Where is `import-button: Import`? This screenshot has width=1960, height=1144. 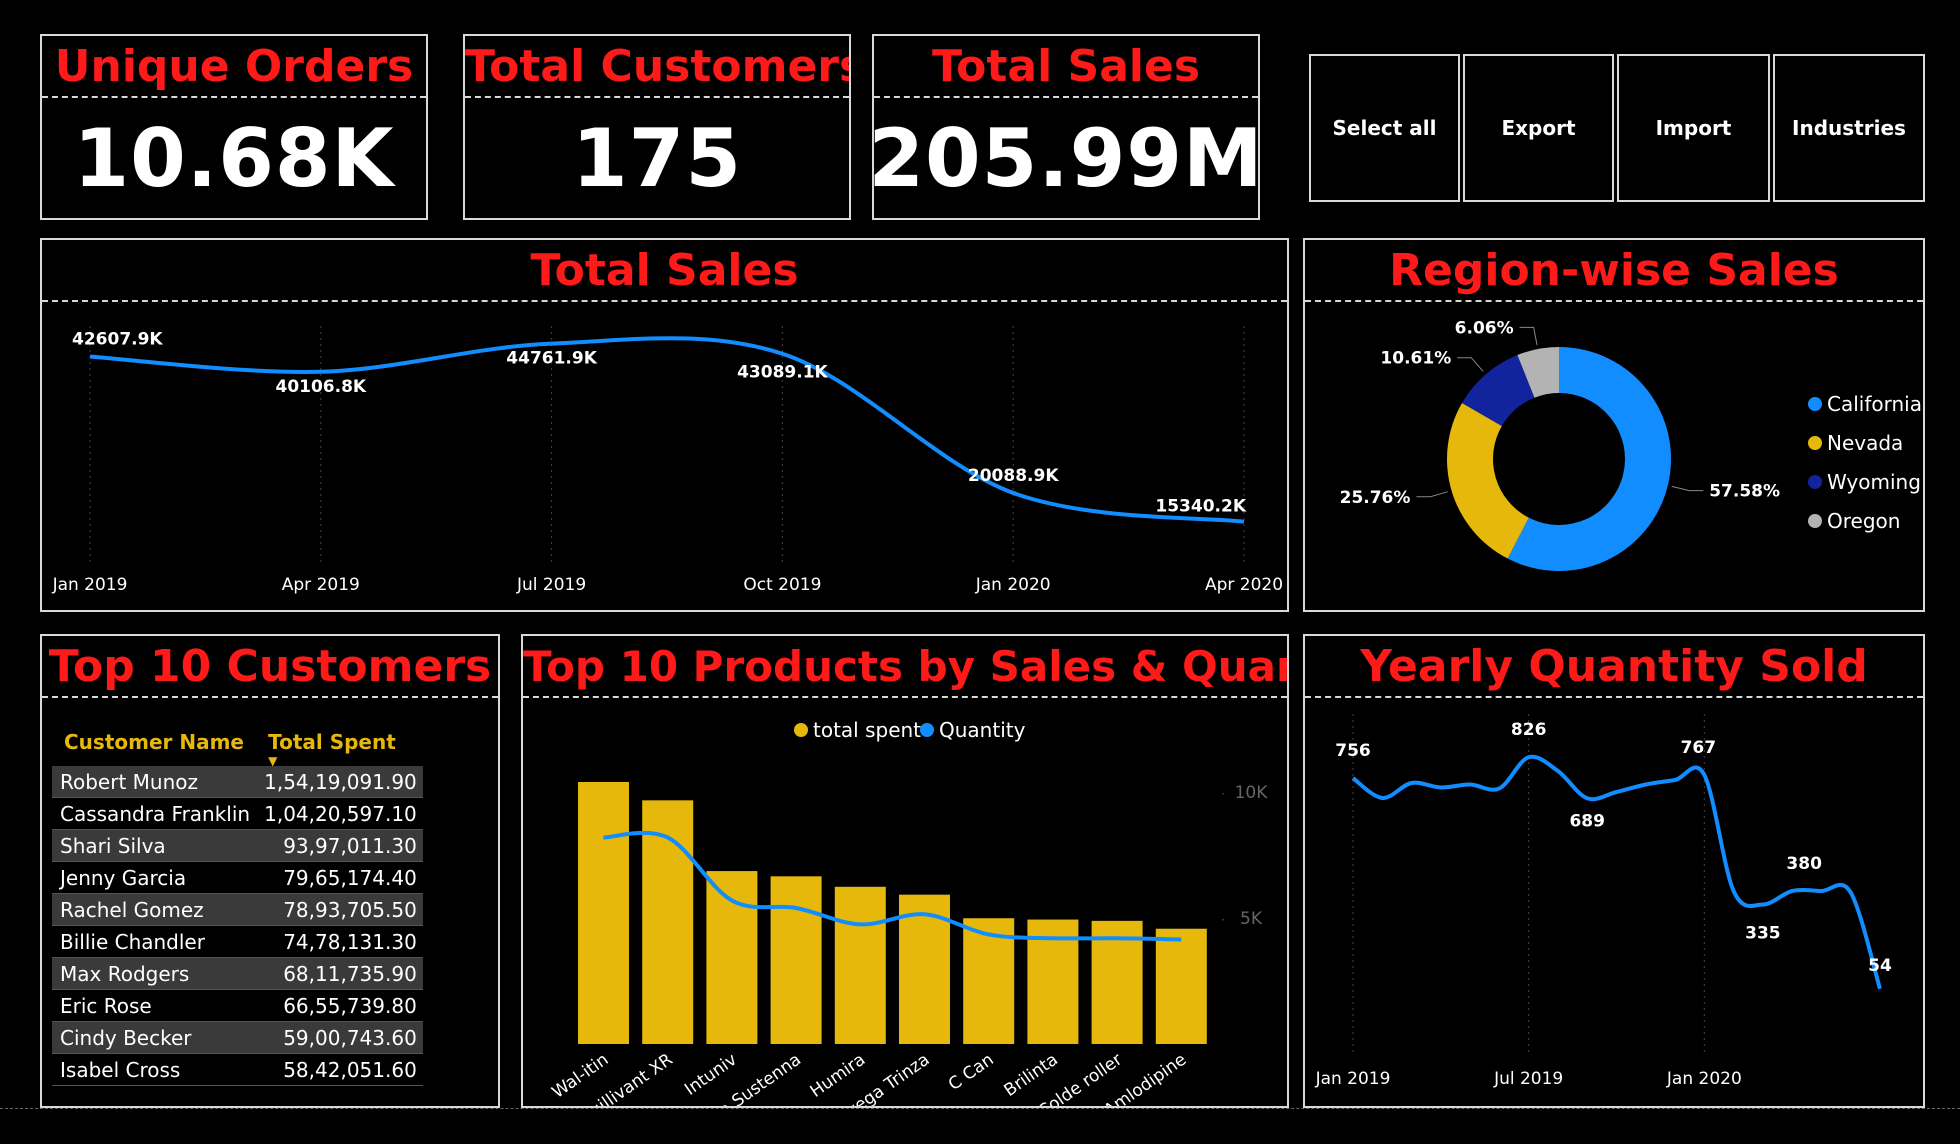 import-button: Import is located at coordinates (1693, 128).